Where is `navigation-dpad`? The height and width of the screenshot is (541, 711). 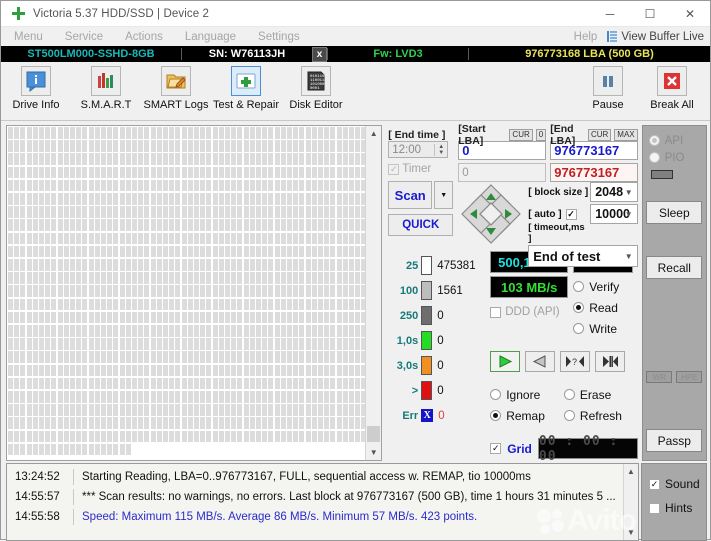
navigation-dpad is located at coordinates (491, 214).